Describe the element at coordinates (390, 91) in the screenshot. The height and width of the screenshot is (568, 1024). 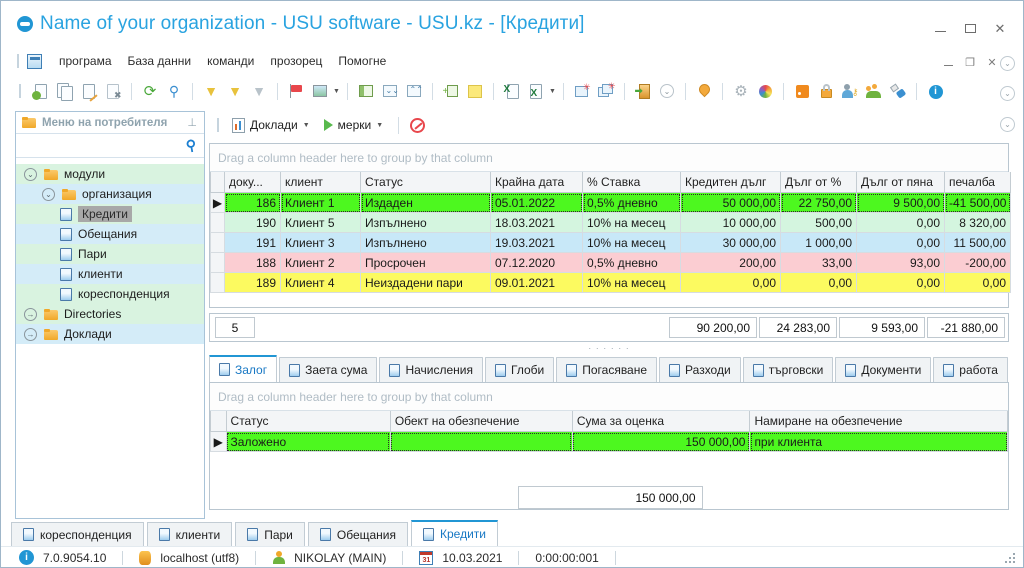
I see `expand-all-button: ⌄⌄` at that location.